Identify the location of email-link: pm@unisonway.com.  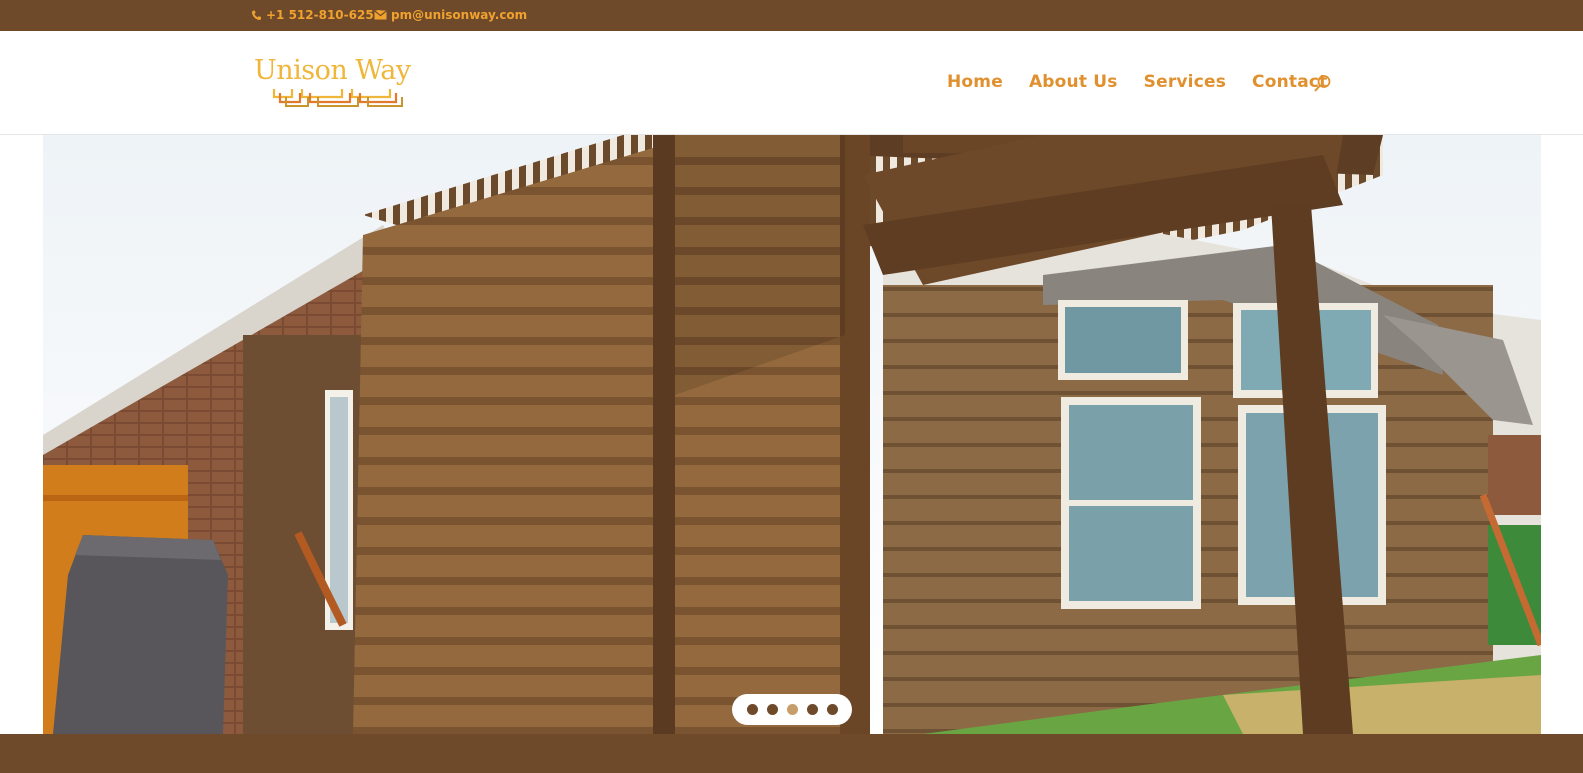
(450, 15).